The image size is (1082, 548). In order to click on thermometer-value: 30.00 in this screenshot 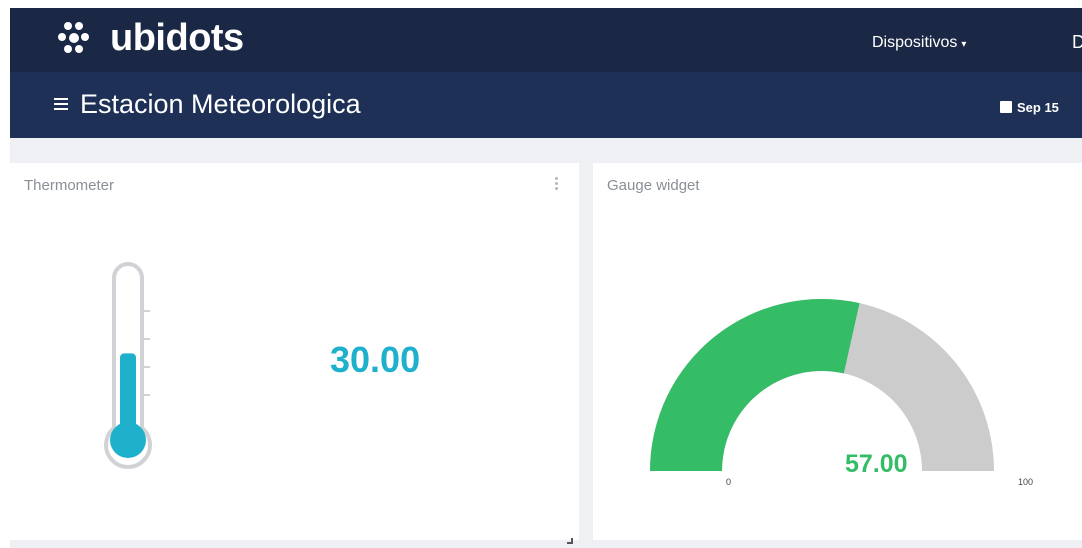, I will do `click(375, 359)`.